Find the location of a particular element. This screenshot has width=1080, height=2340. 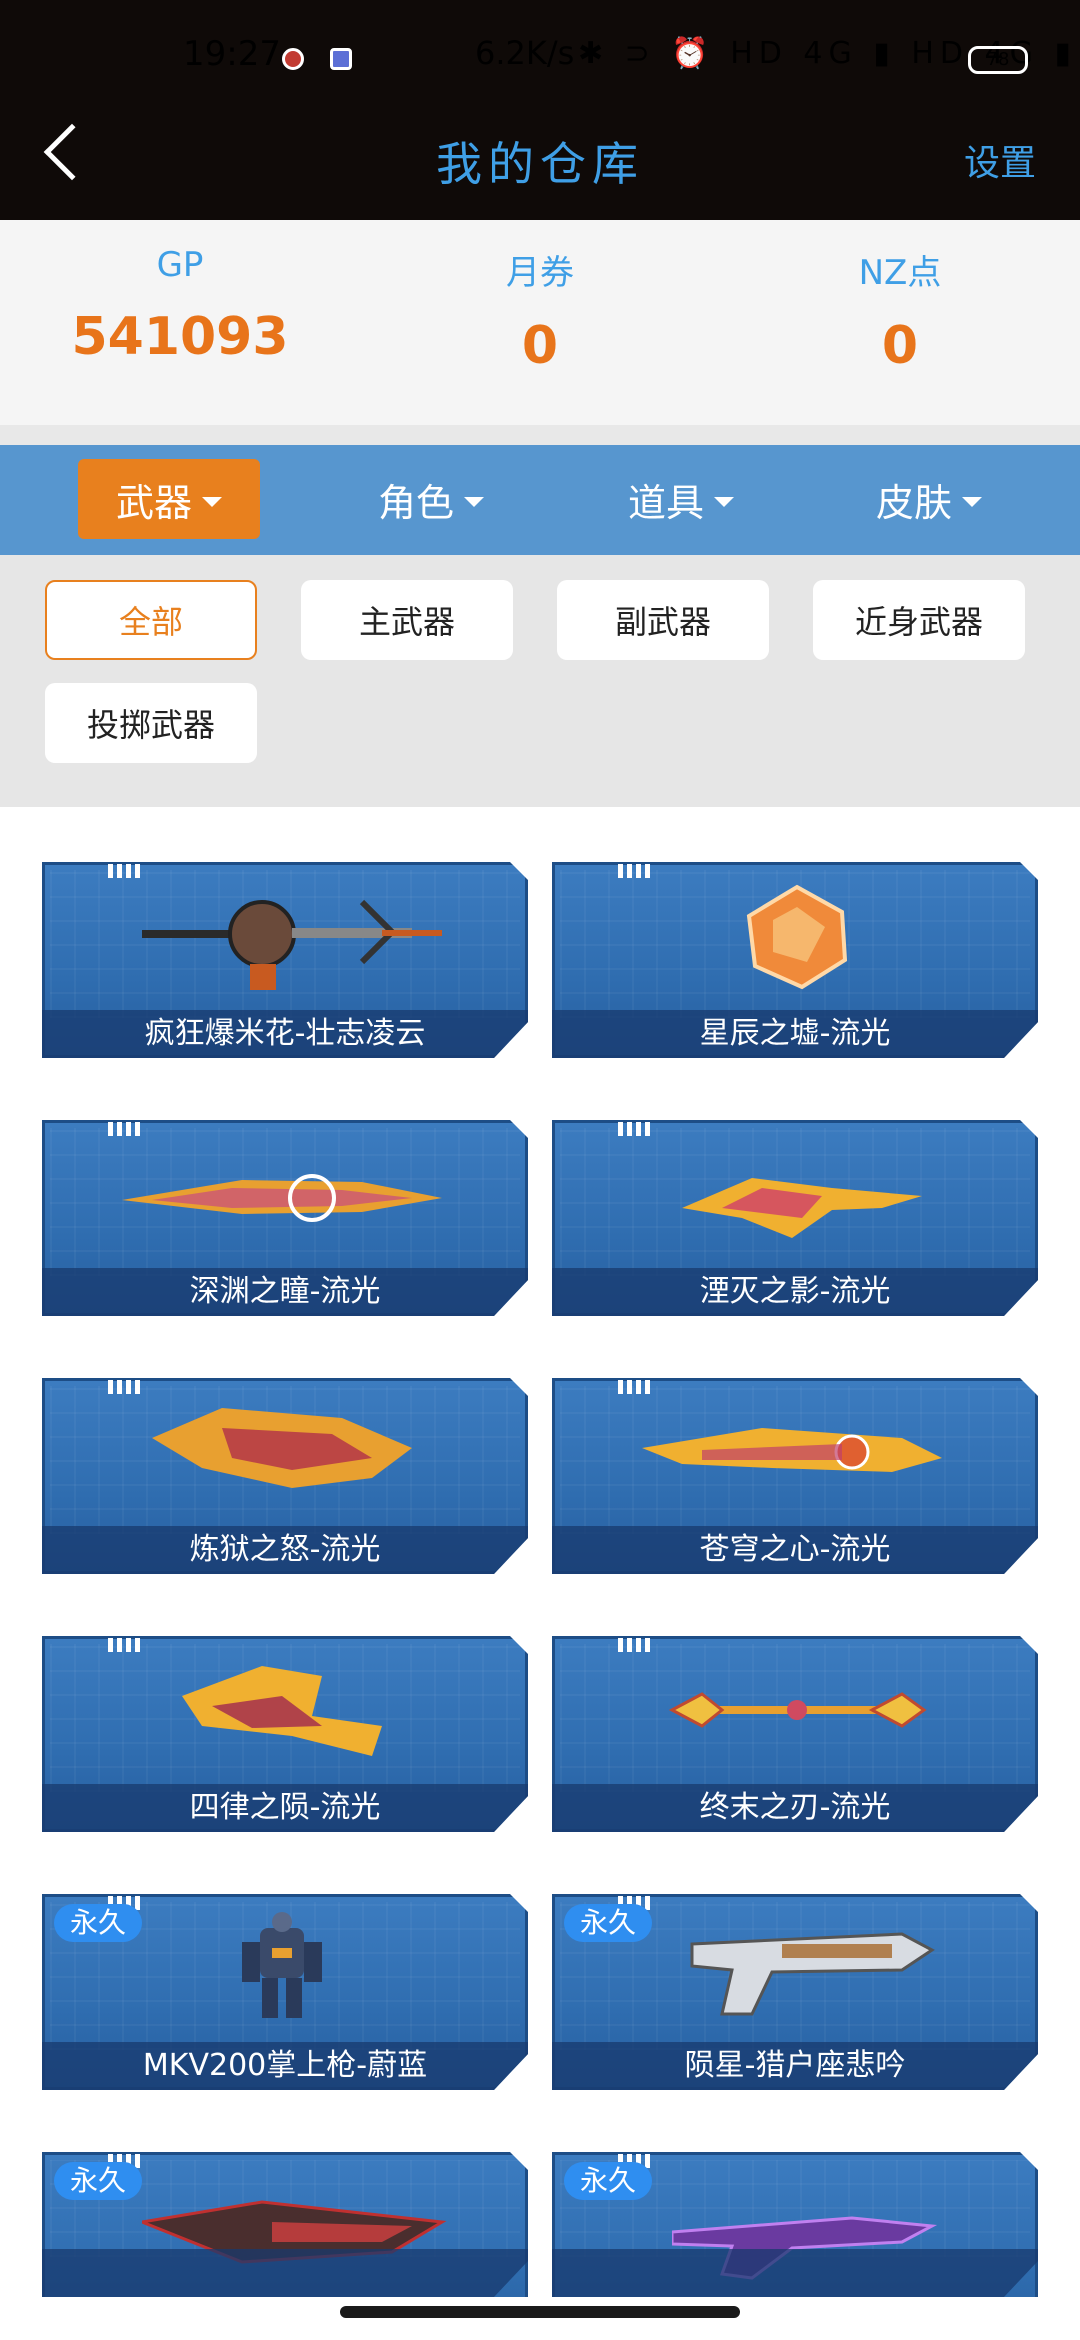

filter-primary: 主武器 is located at coordinates (407, 620).